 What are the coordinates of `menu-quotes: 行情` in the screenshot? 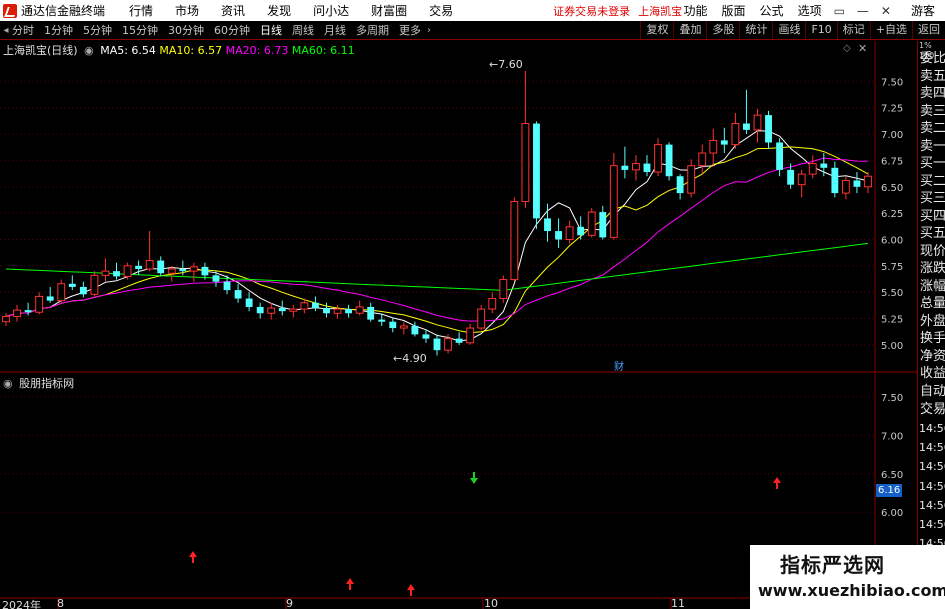 It's located at (141, 10).